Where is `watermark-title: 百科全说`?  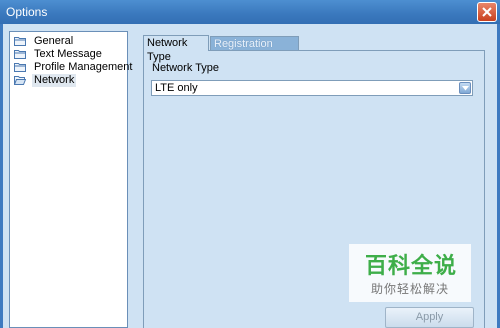 watermark-title: 百科全说 is located at coordinates (411, 265).